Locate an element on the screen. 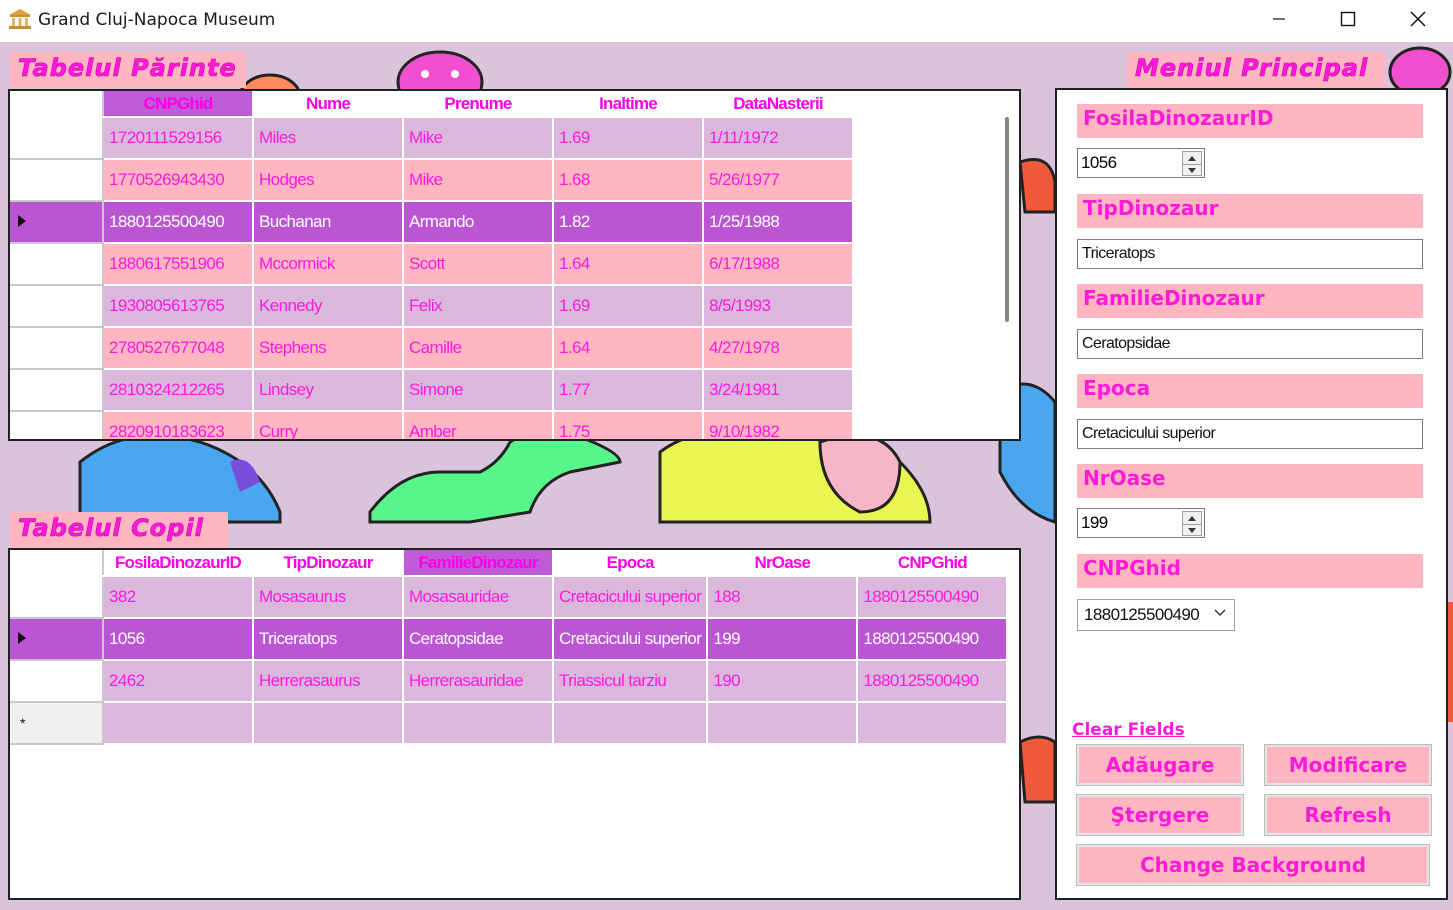 The image size is (1453, 910). parent-cell: 1.75 is located at coordinates (628, 425).